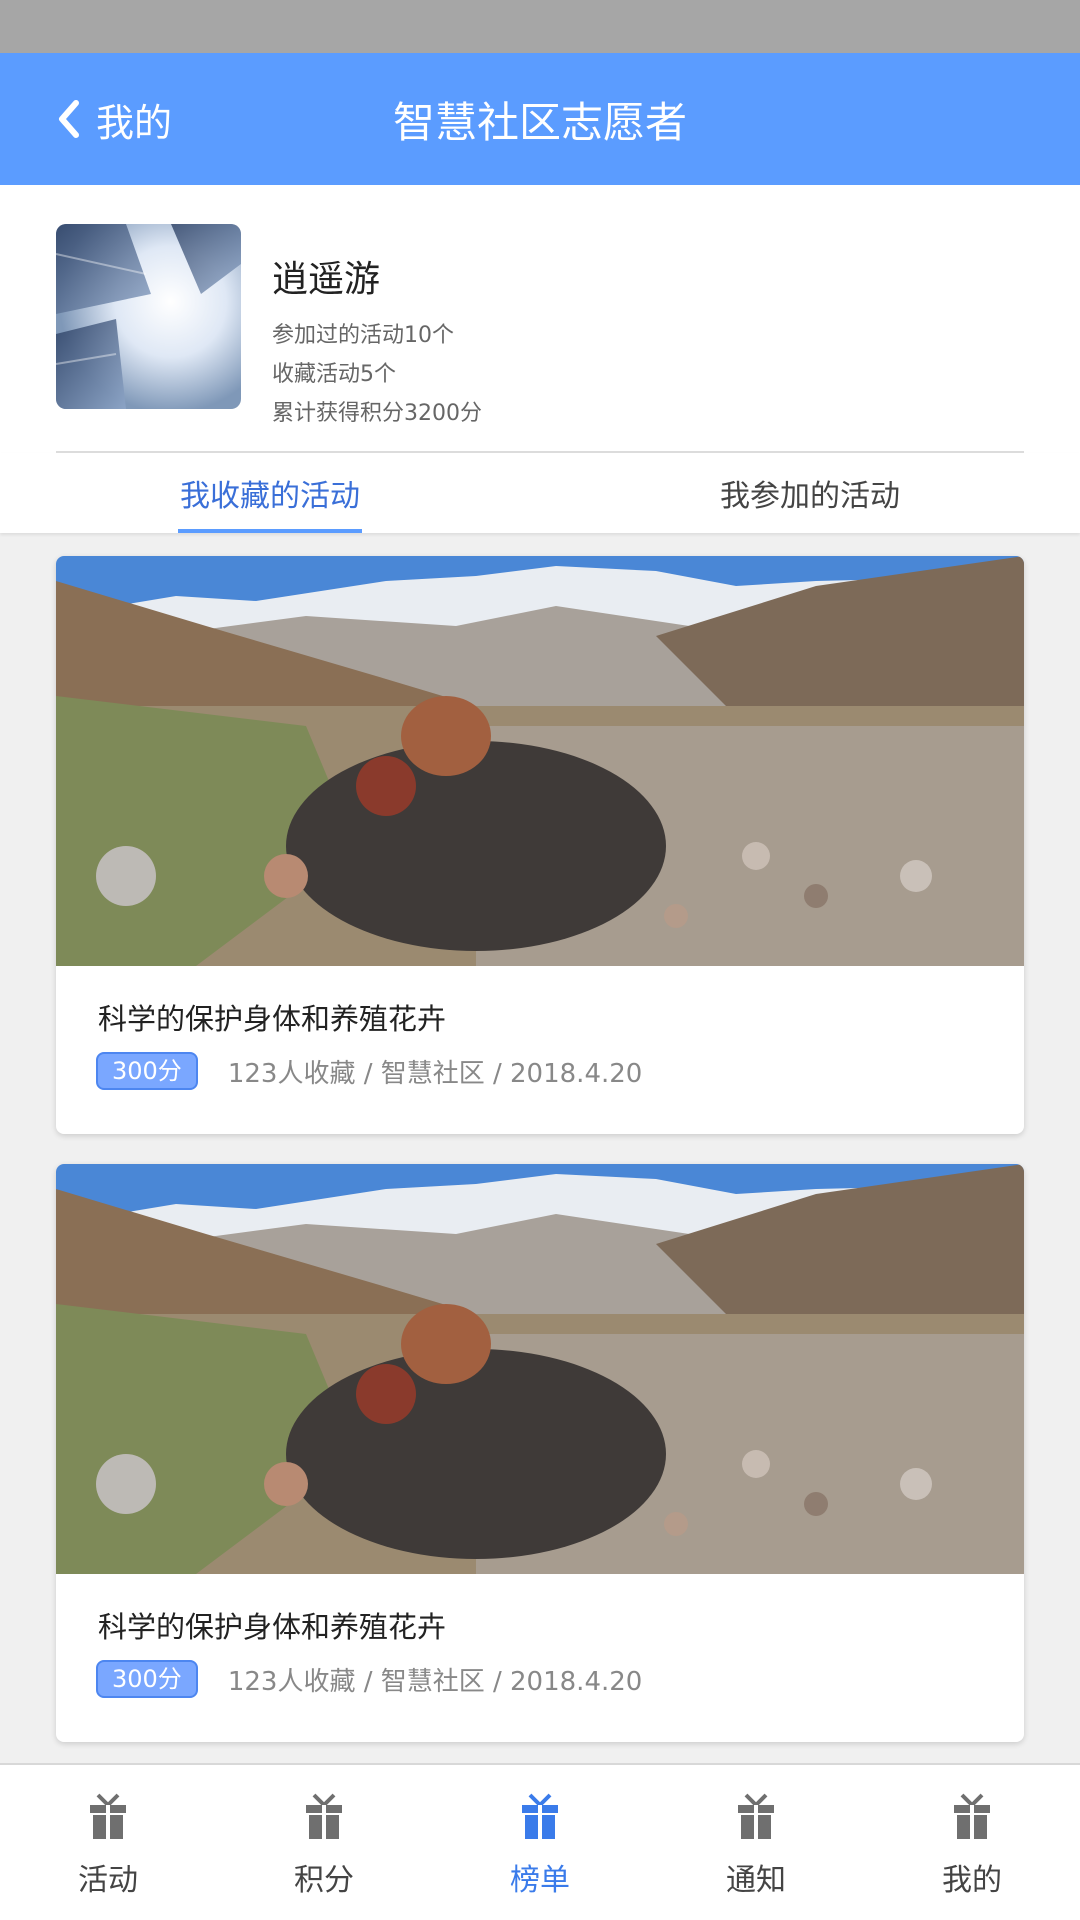 The height and width of the screenshot is (1920, 1080). I want to click on nav-label: 榜单, so click(540, 1880).